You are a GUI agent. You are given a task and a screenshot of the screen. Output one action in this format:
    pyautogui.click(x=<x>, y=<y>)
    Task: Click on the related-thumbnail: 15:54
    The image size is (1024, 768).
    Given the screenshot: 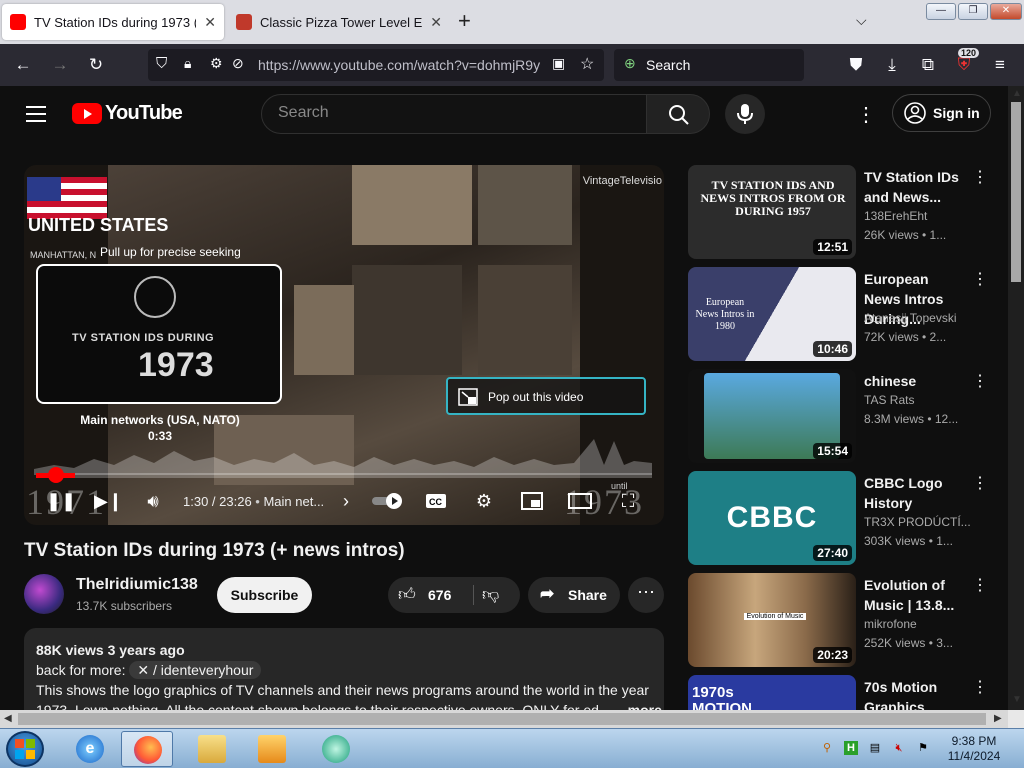 What is the action you would take?
    pyautogui.click(x=772, y=416)
    